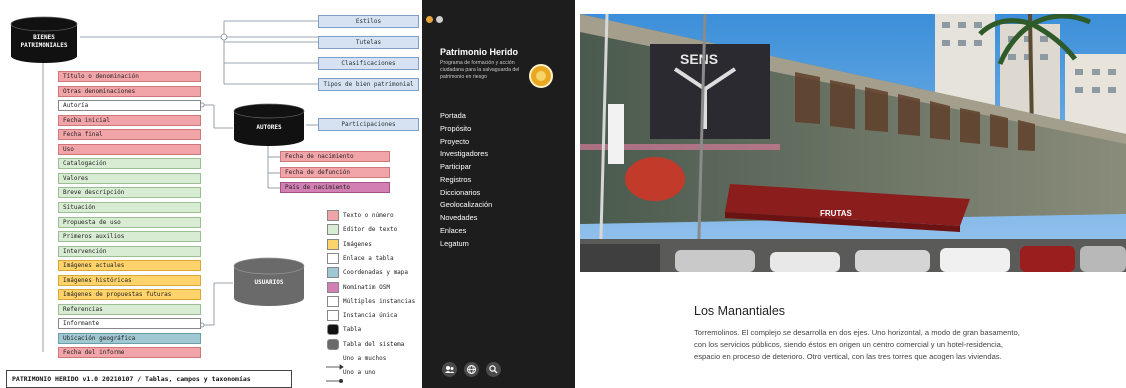  I want to click on menu-item-diccionarios: Diccionarios, so click(466, 193).